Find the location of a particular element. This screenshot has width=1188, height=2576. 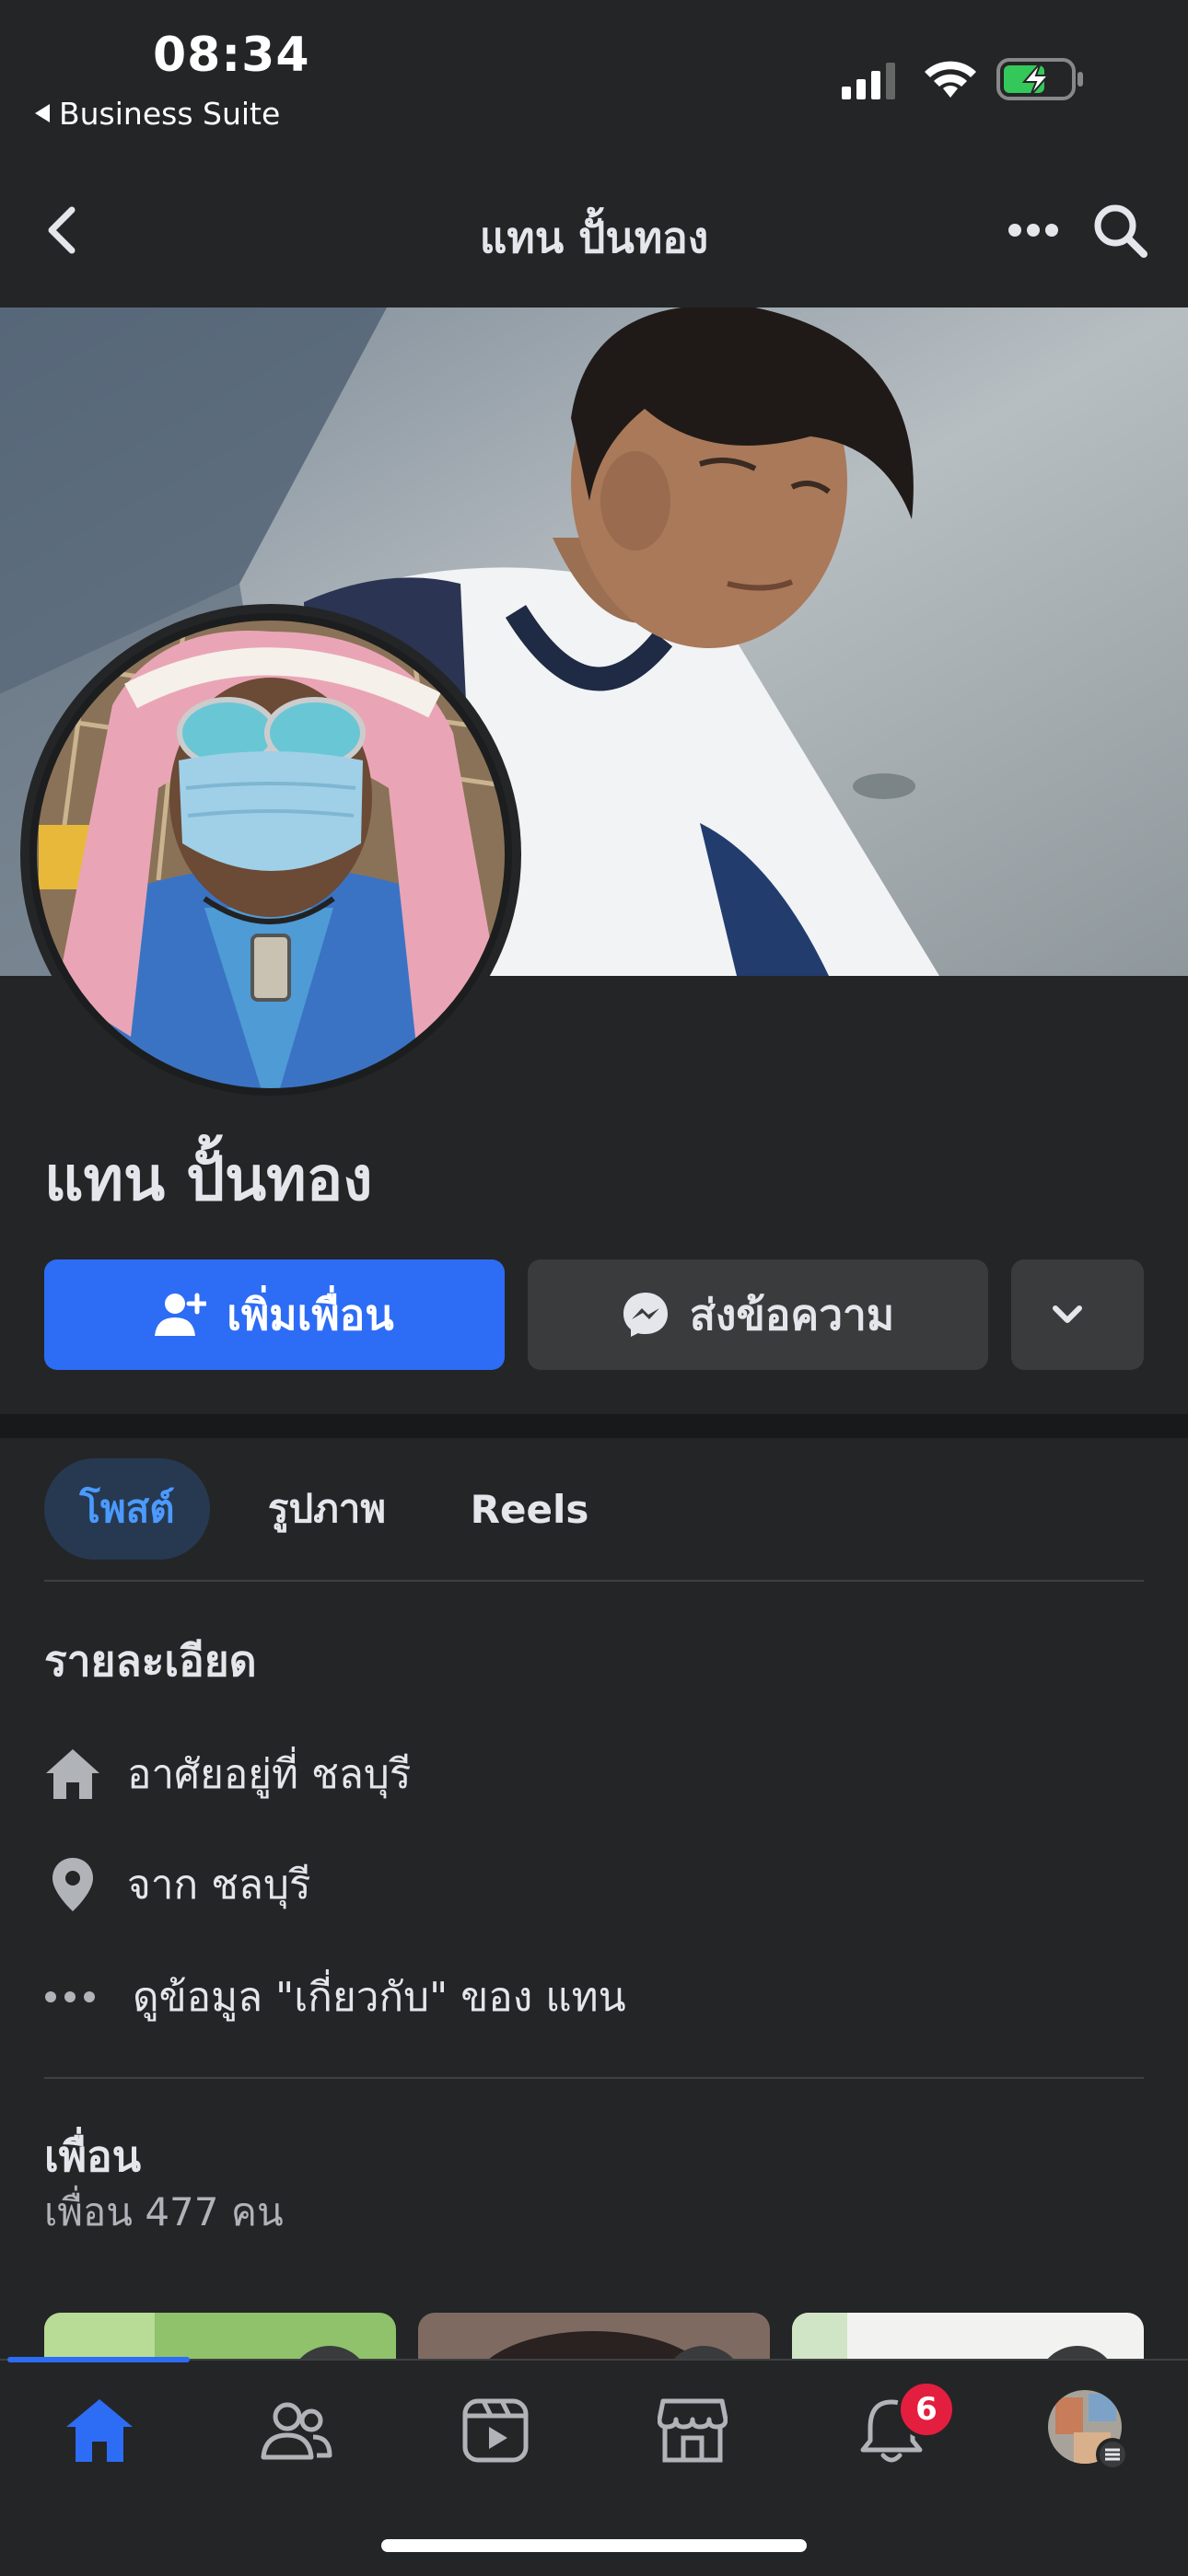

nav-home is located at coordinates (99, 2431).